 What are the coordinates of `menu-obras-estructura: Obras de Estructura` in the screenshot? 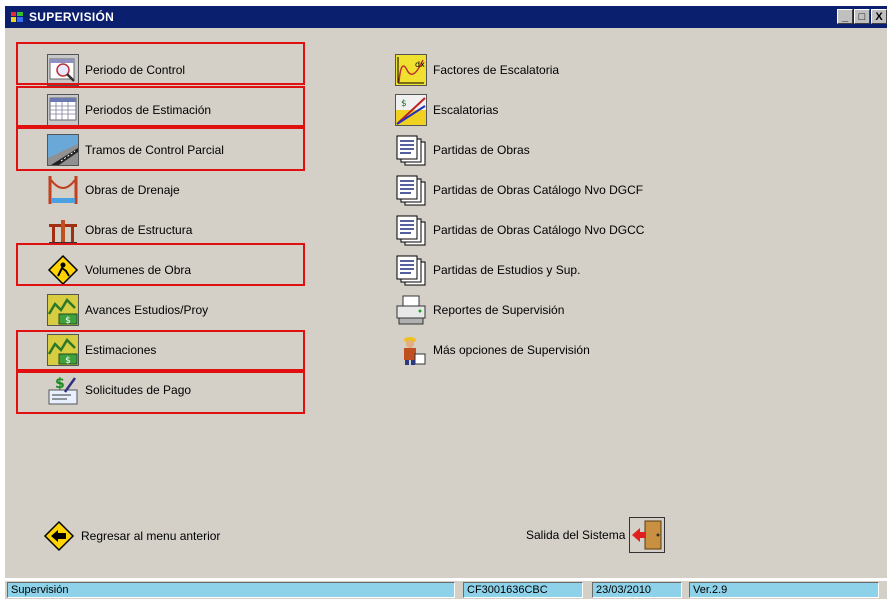 It's located at (119, 230).